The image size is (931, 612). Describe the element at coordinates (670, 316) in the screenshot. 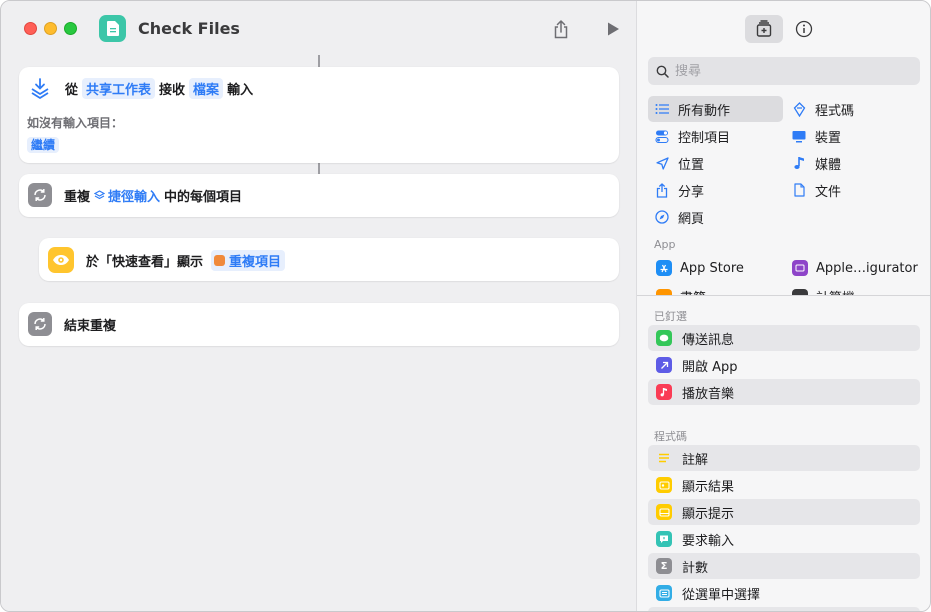

I see `pinned-section-header: 已釘選` at that location.